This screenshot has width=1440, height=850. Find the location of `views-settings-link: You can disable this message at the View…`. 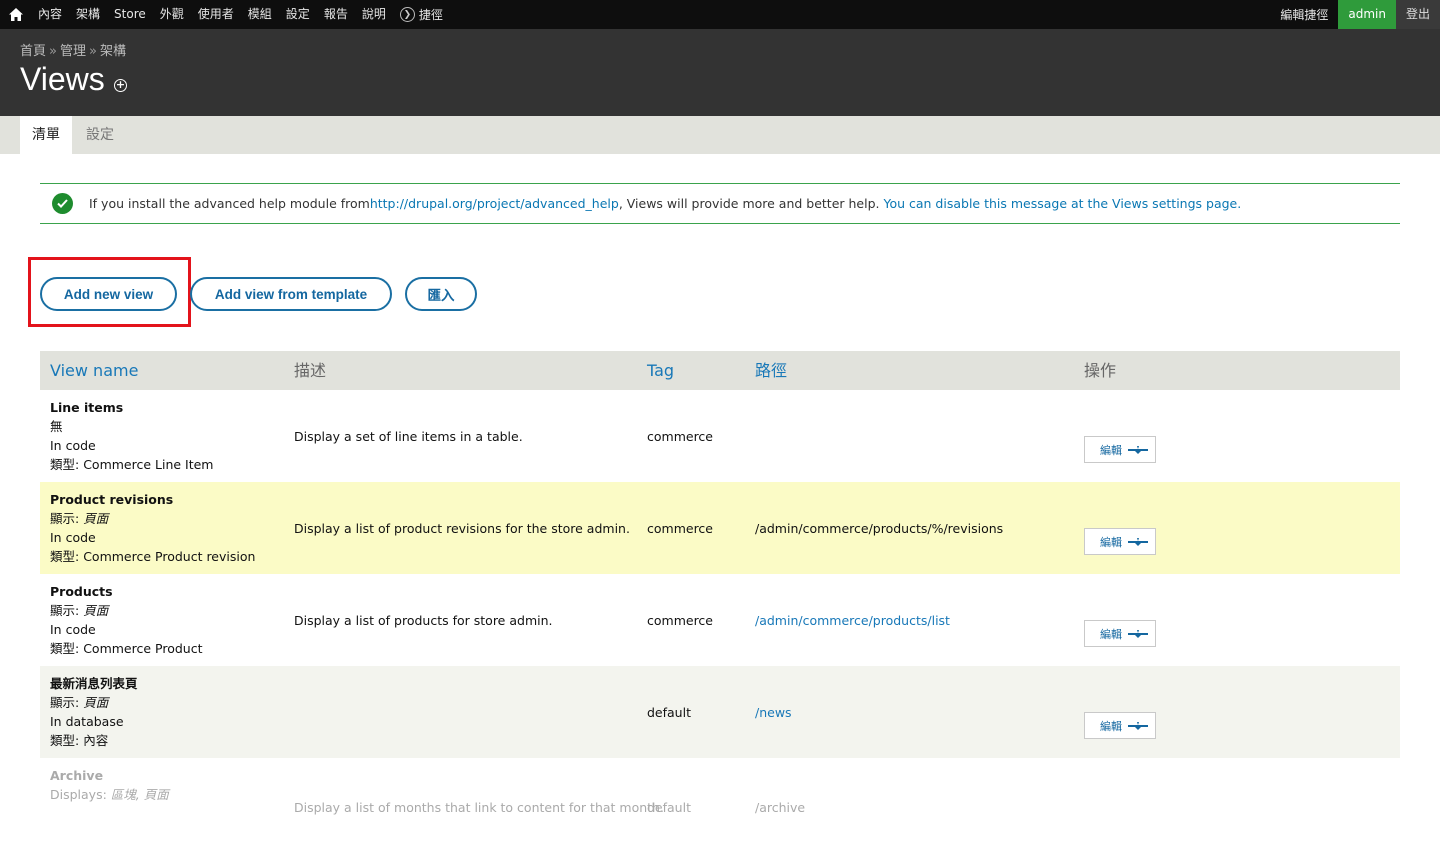

views-settings-link: You can disable this message at the View… is located at coordinates (1062, 203).